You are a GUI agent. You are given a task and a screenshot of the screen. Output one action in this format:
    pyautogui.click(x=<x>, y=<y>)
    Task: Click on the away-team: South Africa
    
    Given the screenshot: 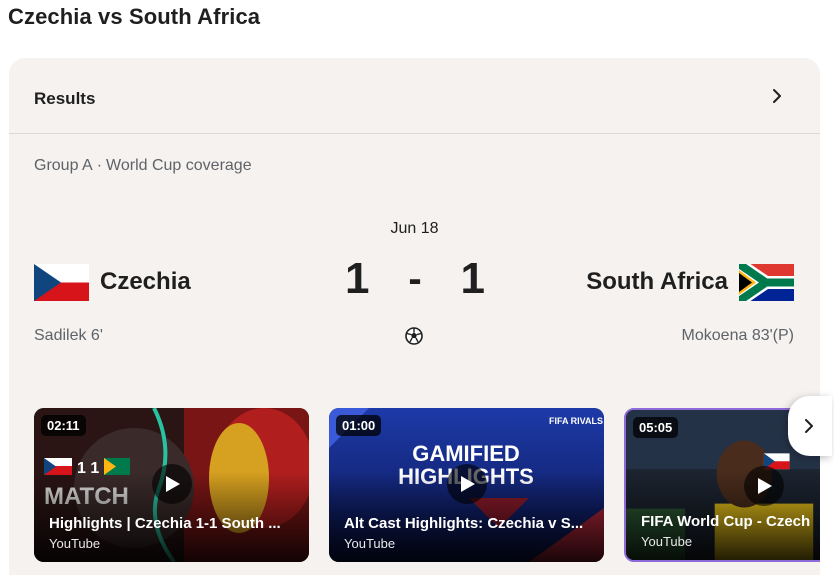 What is the action you would take?
    pyautogui.click(x=690, y=282)
    